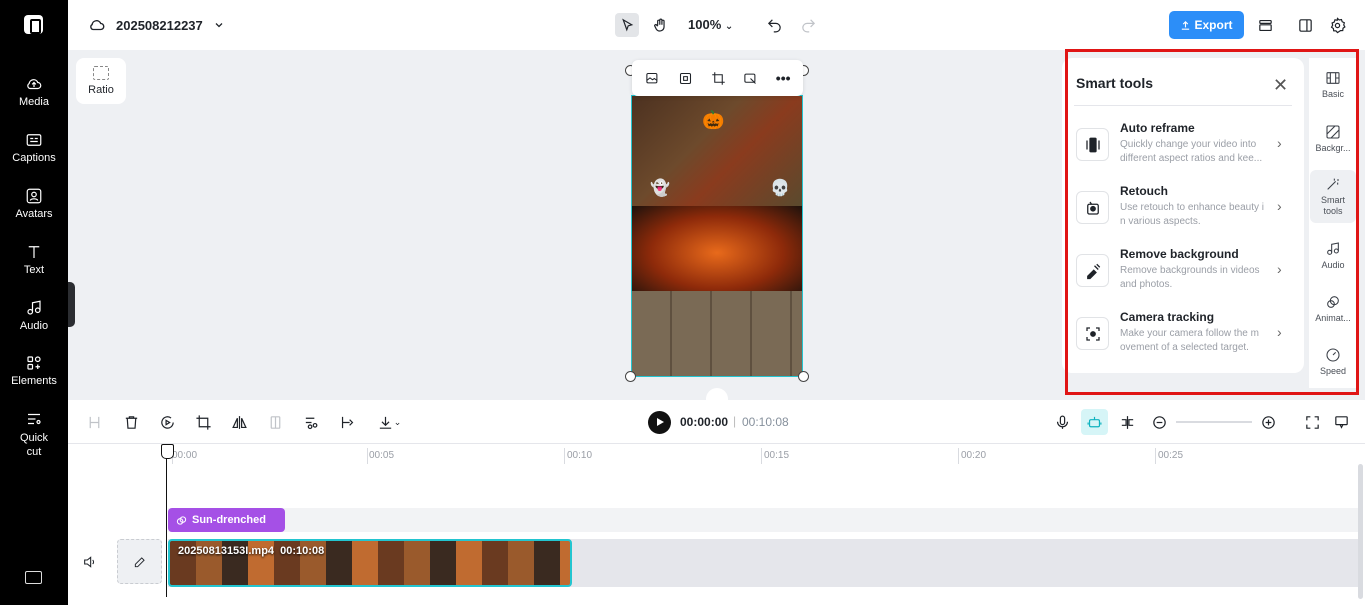 The height and width of the screenshot is (605, 1365). I want to click on delete-button, so click(131, 422).